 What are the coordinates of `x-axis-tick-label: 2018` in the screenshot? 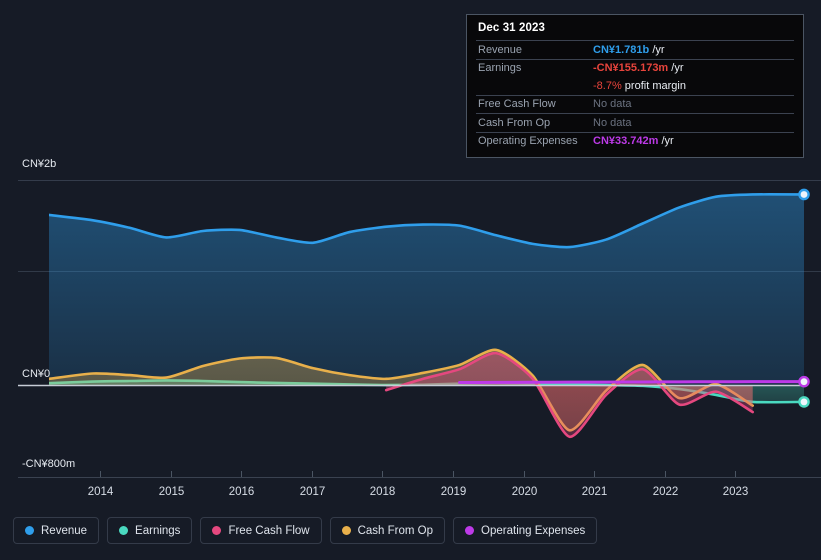 It's located at (383, 492).